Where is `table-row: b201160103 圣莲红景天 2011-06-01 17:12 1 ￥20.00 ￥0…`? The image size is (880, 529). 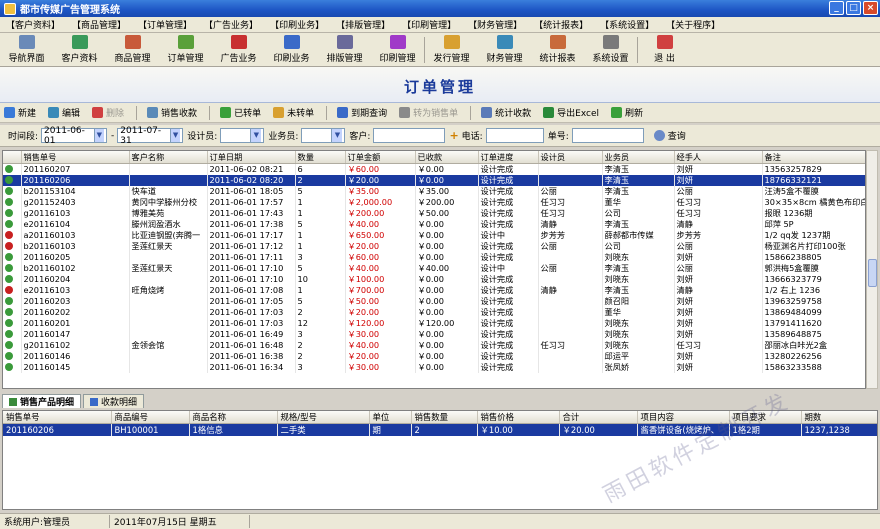 table-row: b201160103 圣莲红景天 2011-06-01 17:12 1 ￥20.00 ￥0… is located at coordinates (434, 246).